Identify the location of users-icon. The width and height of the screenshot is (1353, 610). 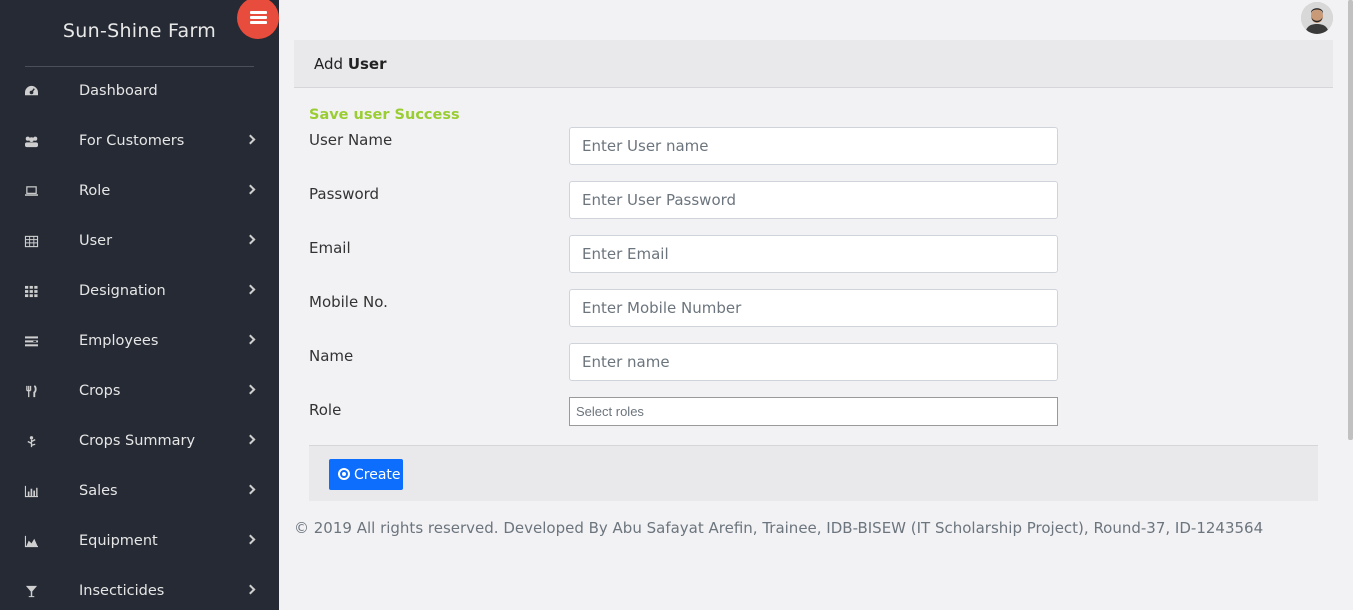
(31, 142).